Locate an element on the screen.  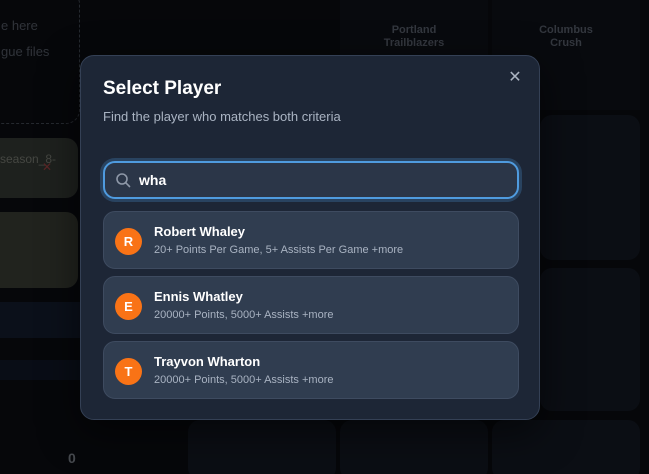
player-avatar: T is located at coordinates (128, 371).